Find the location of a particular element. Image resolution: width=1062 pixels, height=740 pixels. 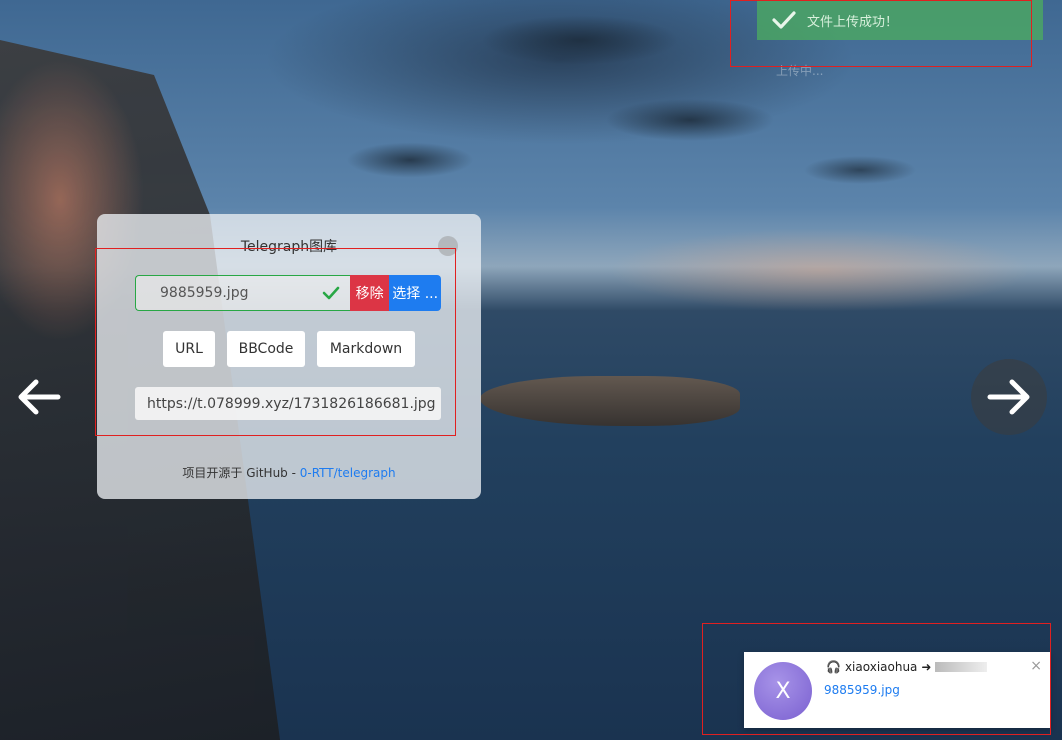

avatar: X is located at coordinates (783, 691).